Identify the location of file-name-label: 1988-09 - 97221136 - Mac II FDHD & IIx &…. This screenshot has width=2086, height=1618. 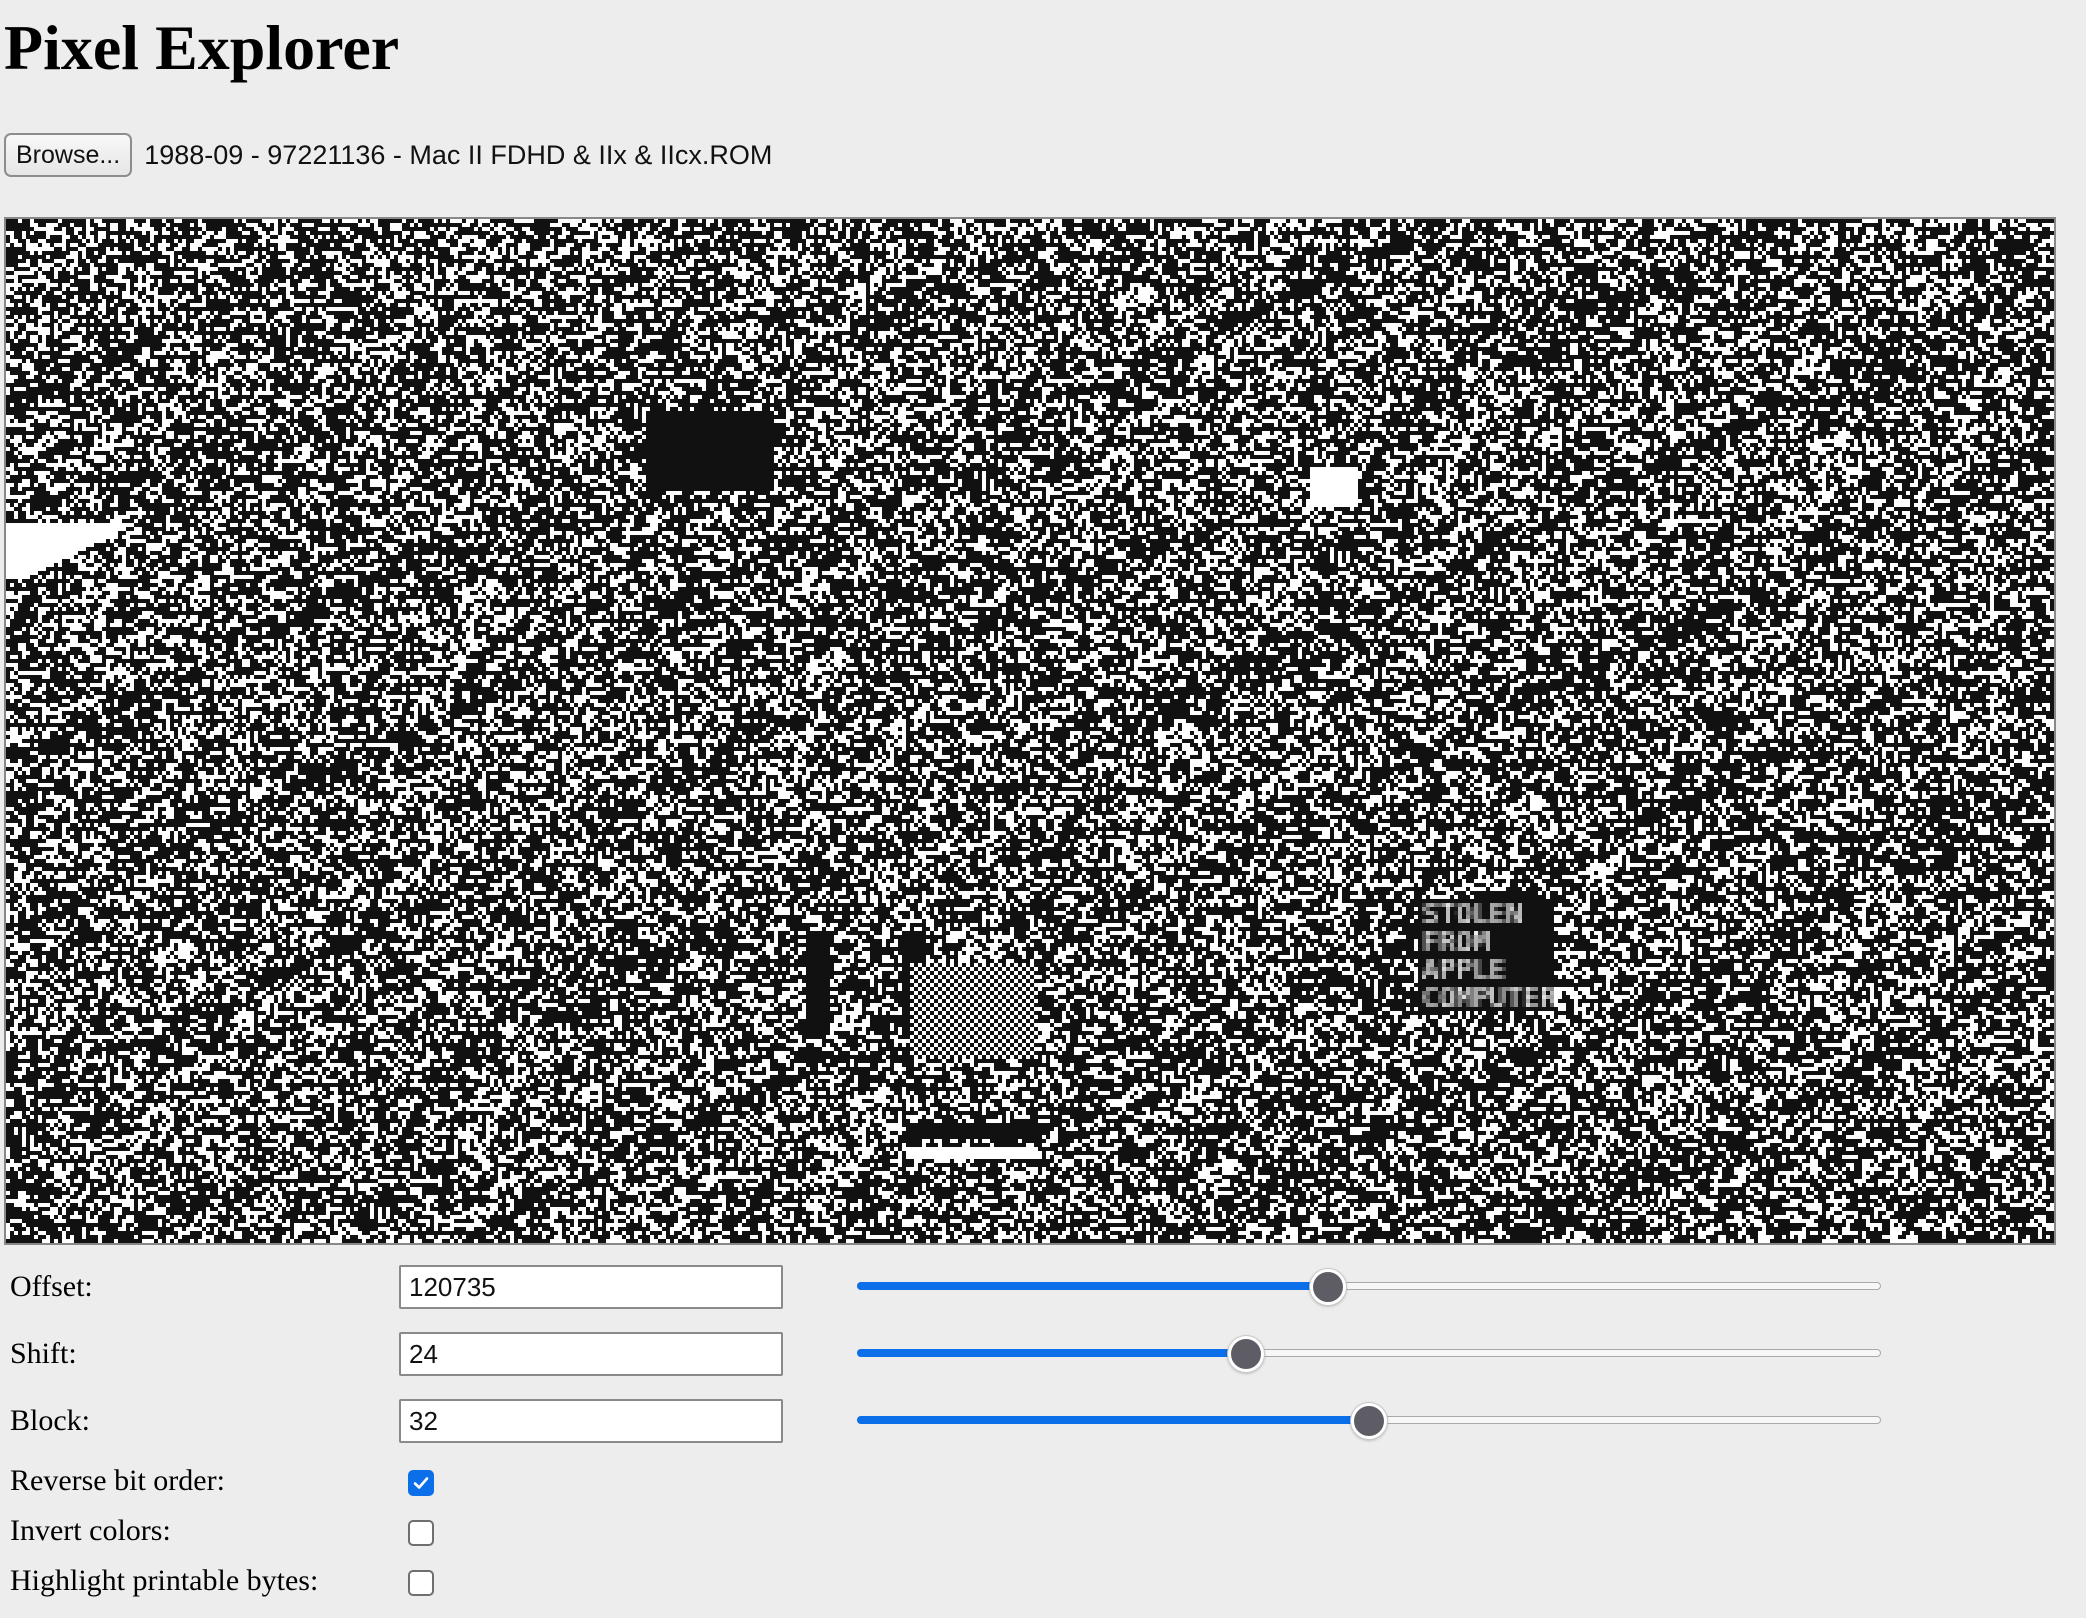
(458, 154).